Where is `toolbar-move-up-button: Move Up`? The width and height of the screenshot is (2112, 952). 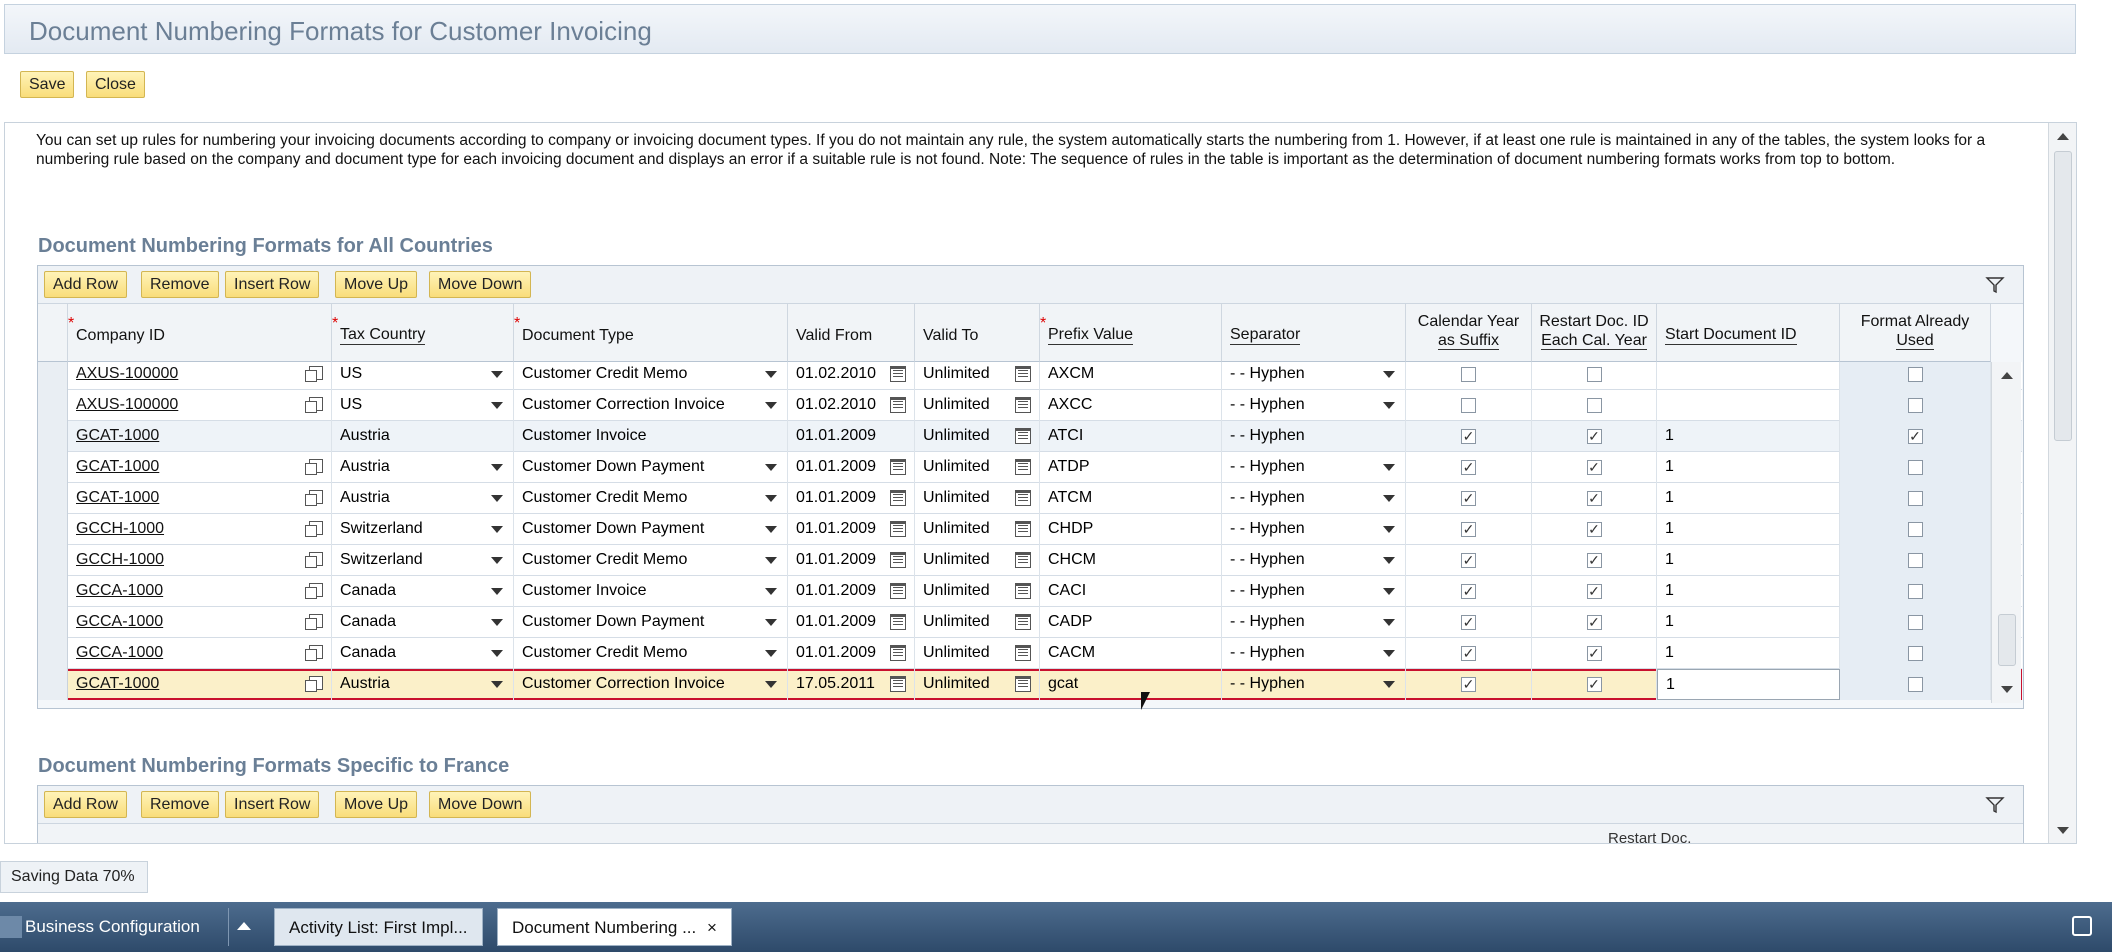 toolbar-move-up-button: Move Up is located at coordinates (376, 284).